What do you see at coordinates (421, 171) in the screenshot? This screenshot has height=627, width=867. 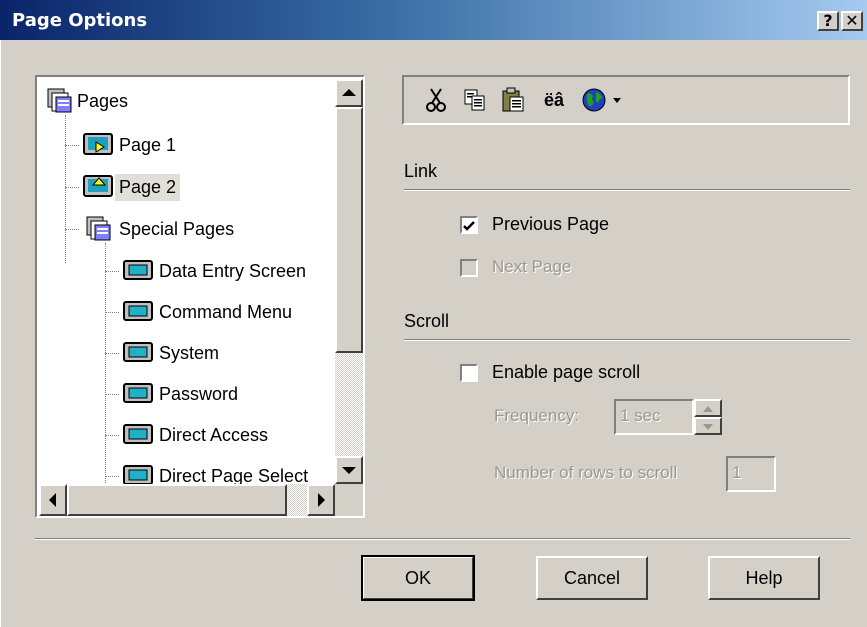 I see `link-heading: Link` at bounding box center [421, 171].